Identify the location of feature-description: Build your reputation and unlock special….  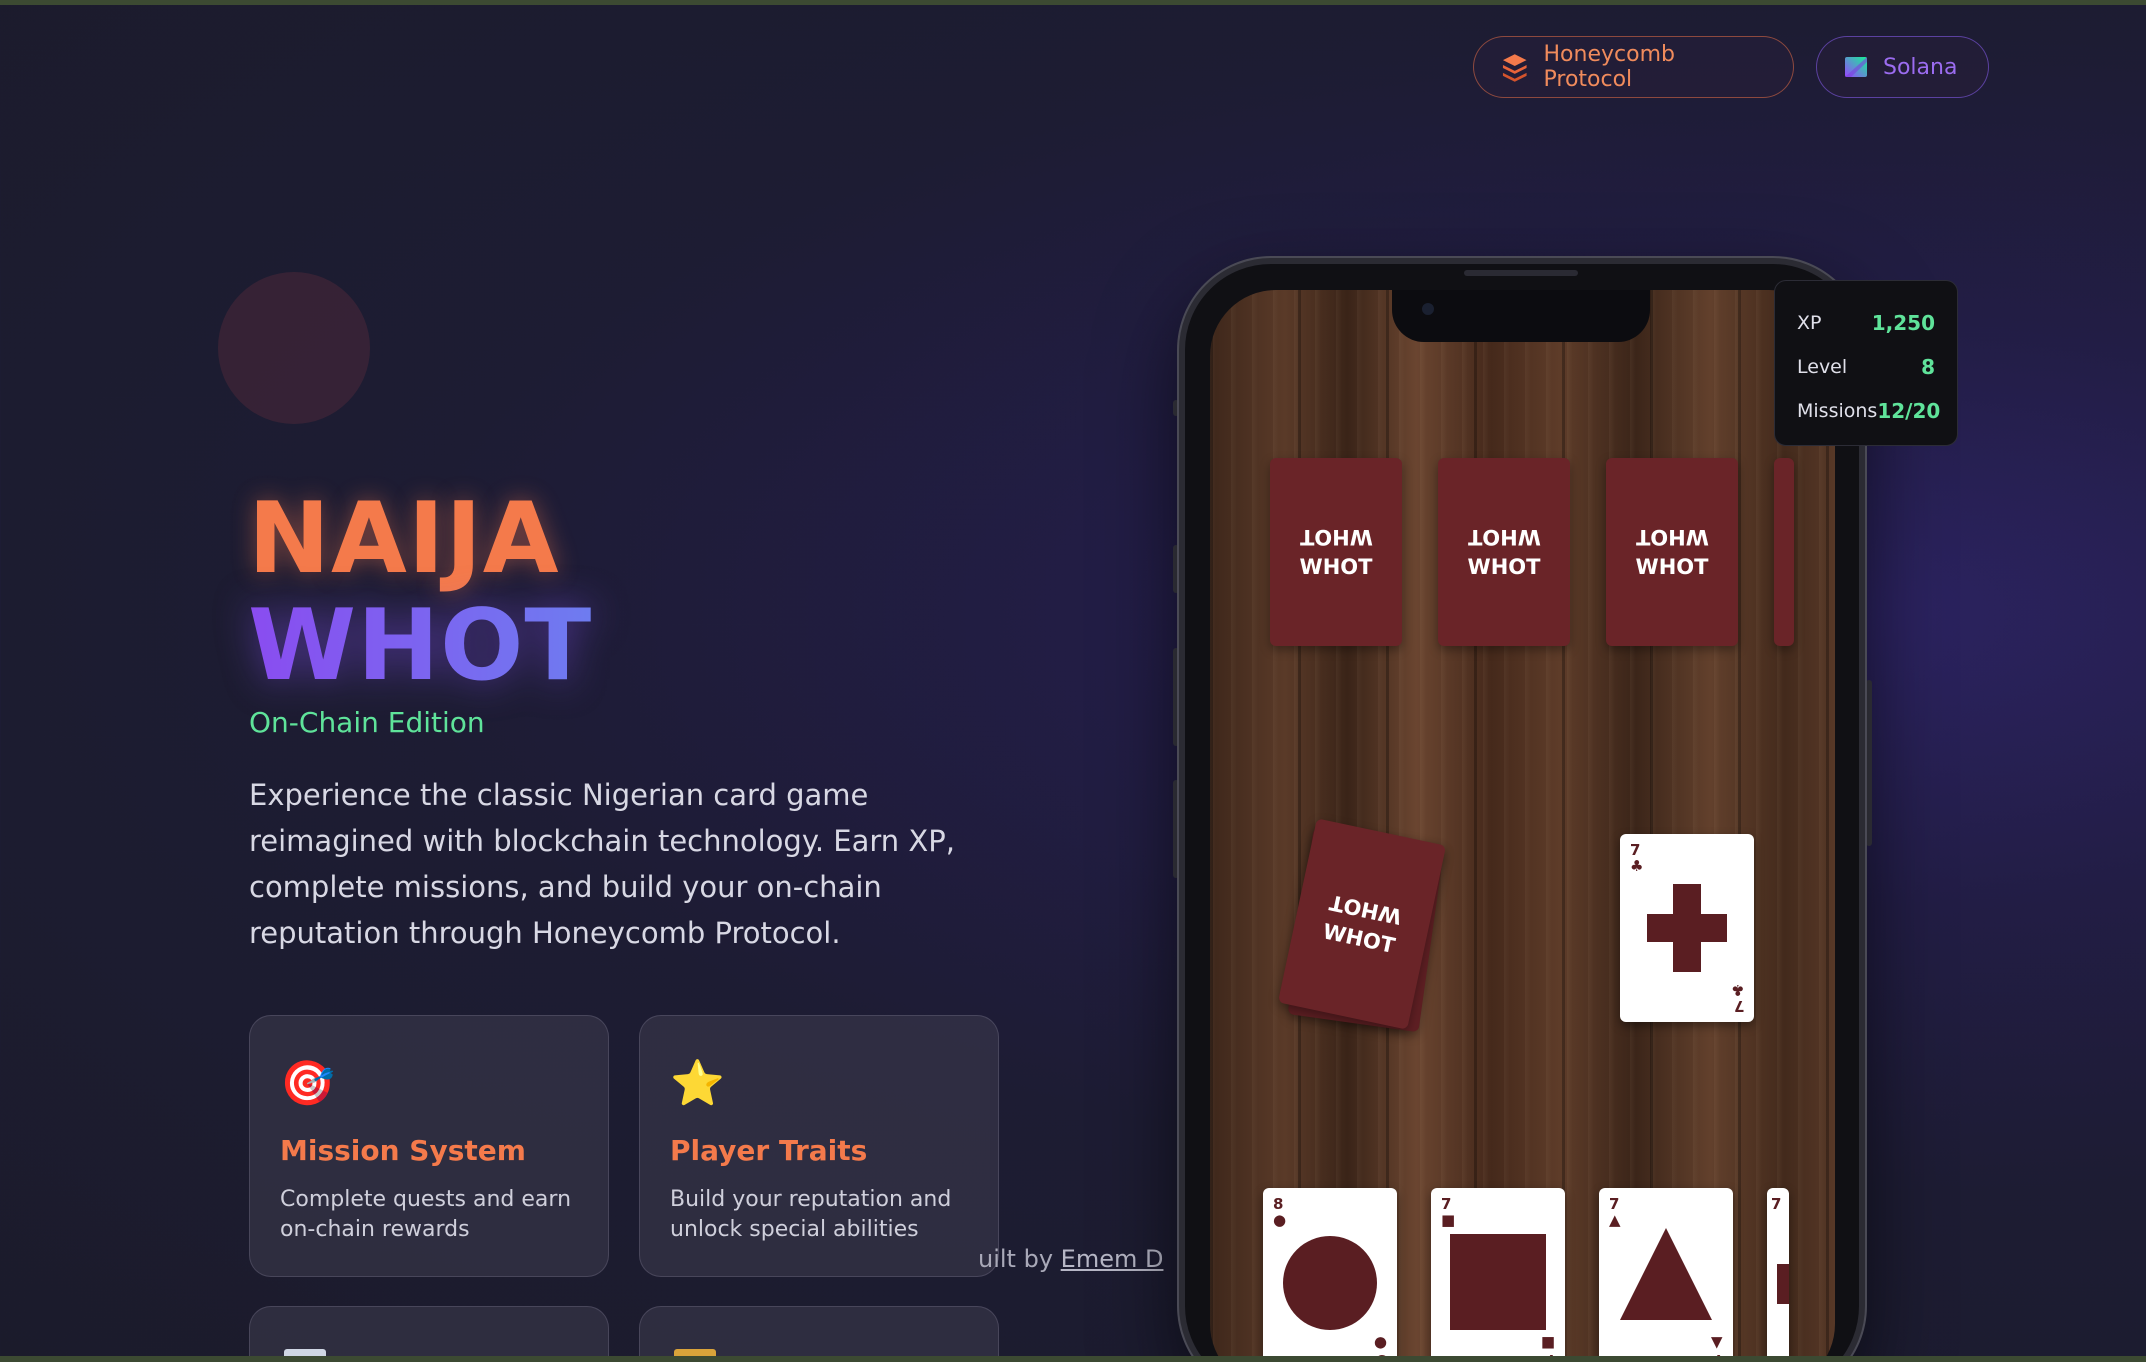
(811, 1214).